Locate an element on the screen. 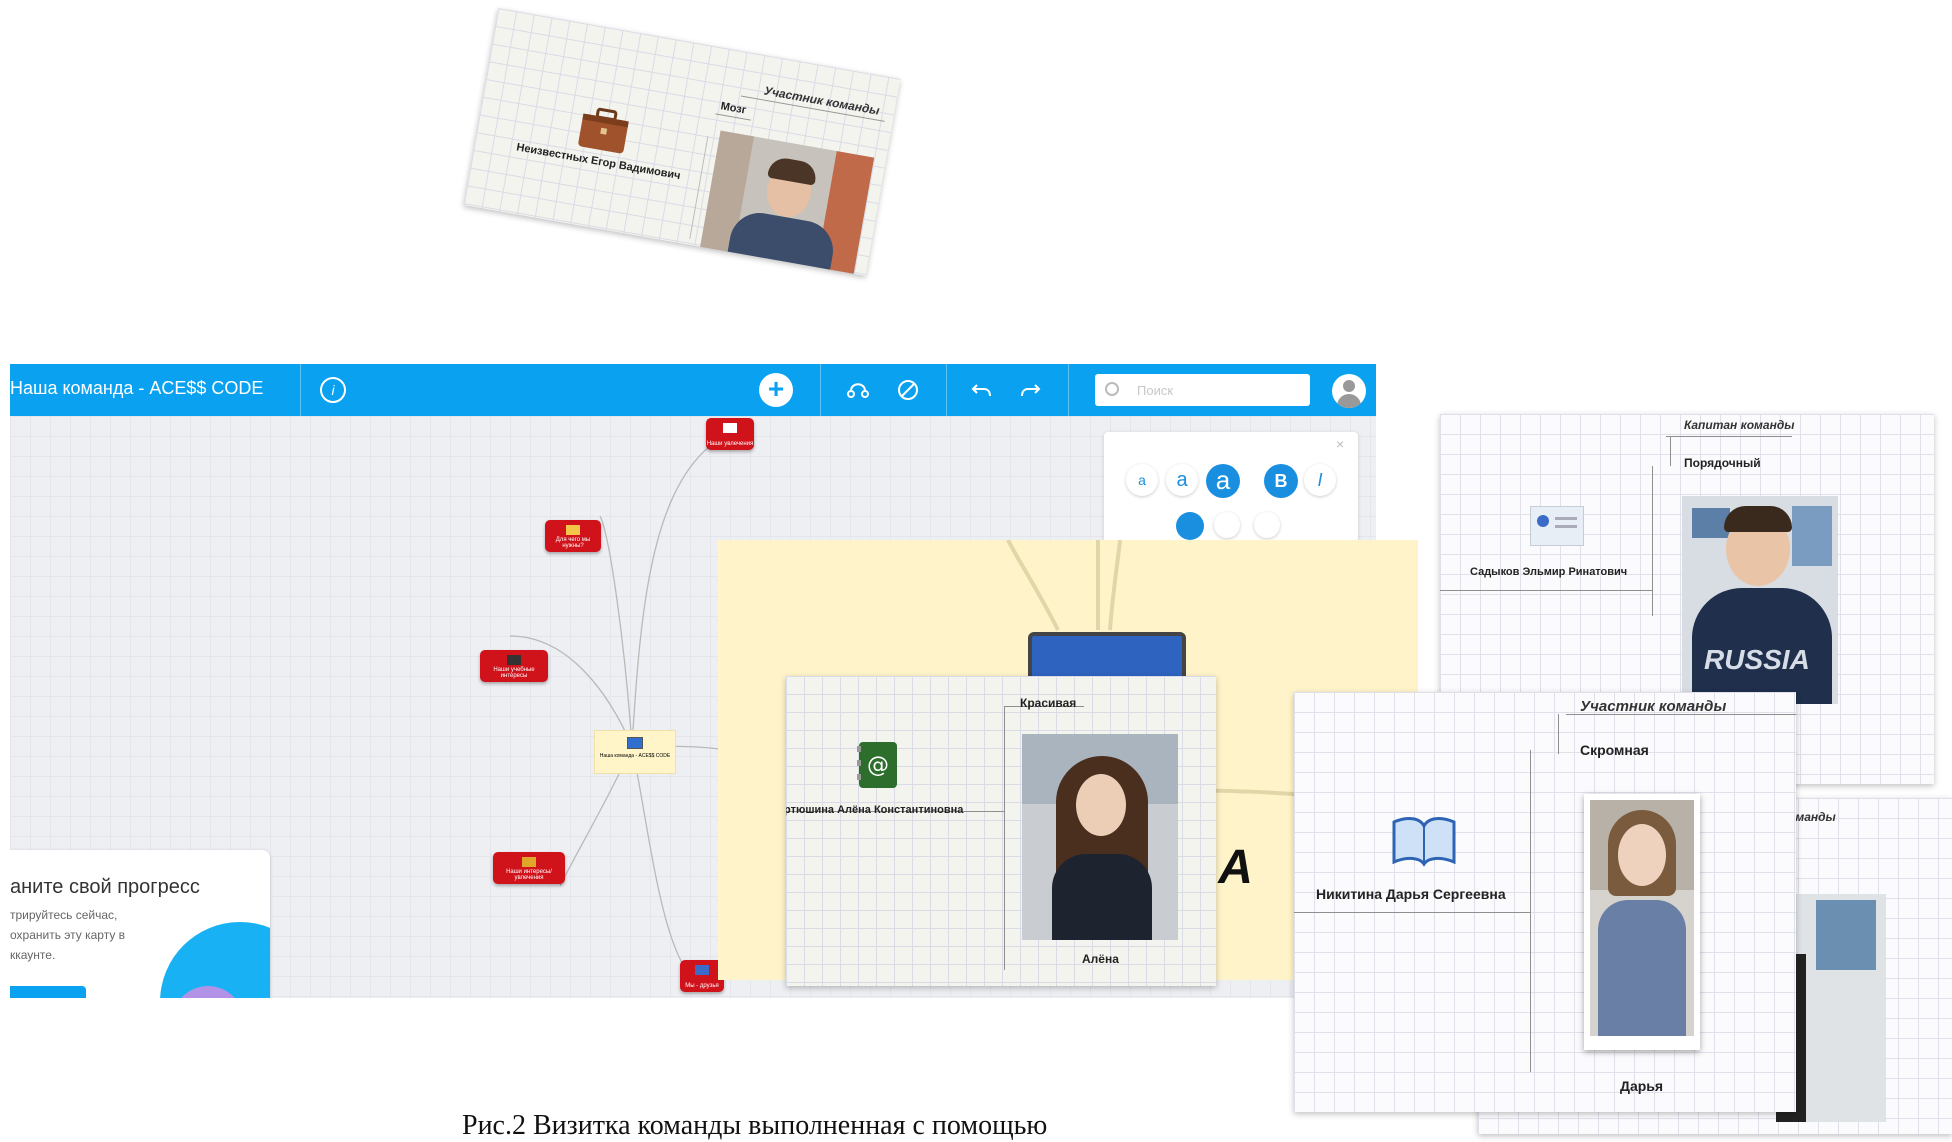 The width and height of the screenshot is (1952, 1142). member-name: ртюшина Алёна Константиновна is located at coordinates (875, 810).